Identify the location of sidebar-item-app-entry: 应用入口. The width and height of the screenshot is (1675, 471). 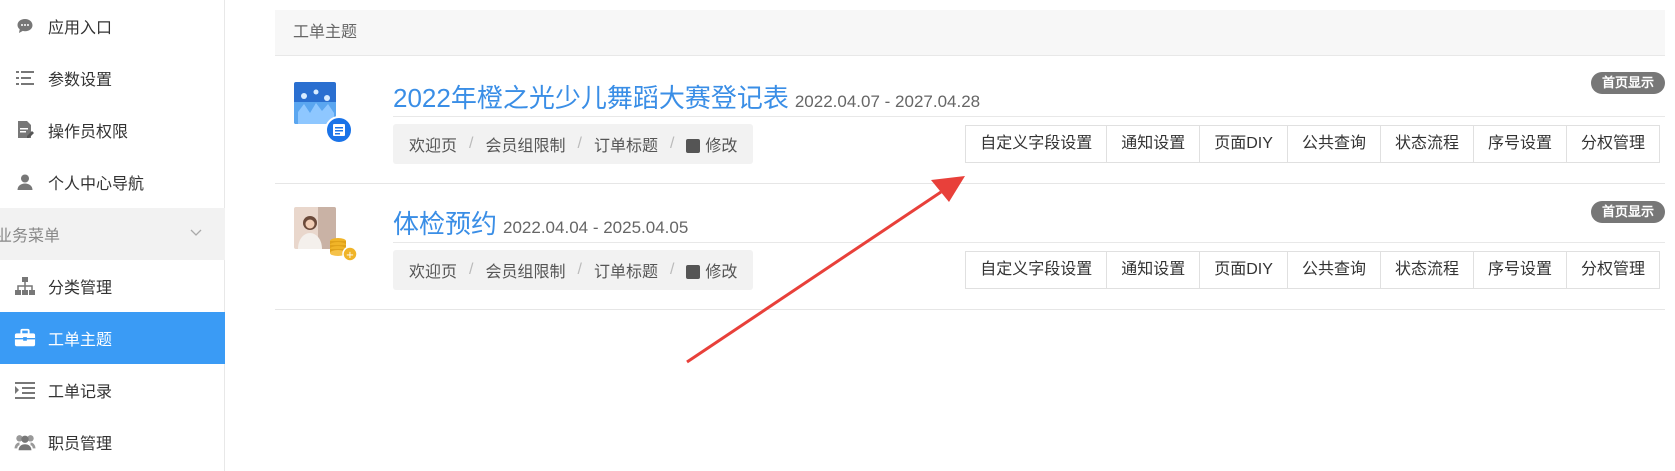
(112, 26).